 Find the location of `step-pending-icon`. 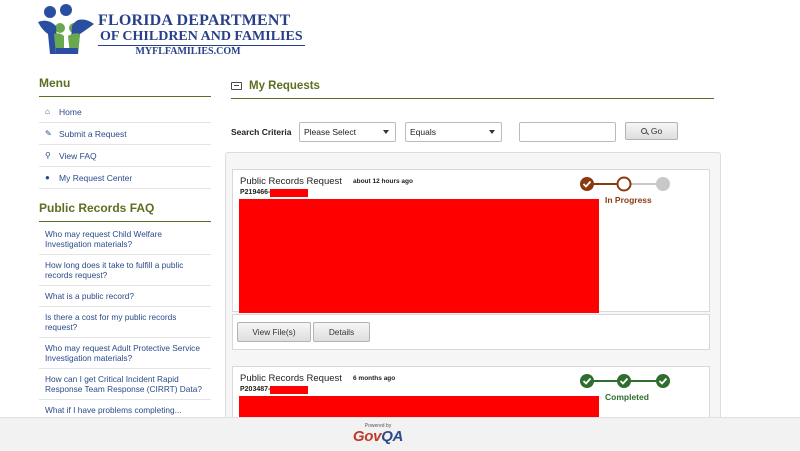

step-pending-icon is located at coordinates (663, 184).